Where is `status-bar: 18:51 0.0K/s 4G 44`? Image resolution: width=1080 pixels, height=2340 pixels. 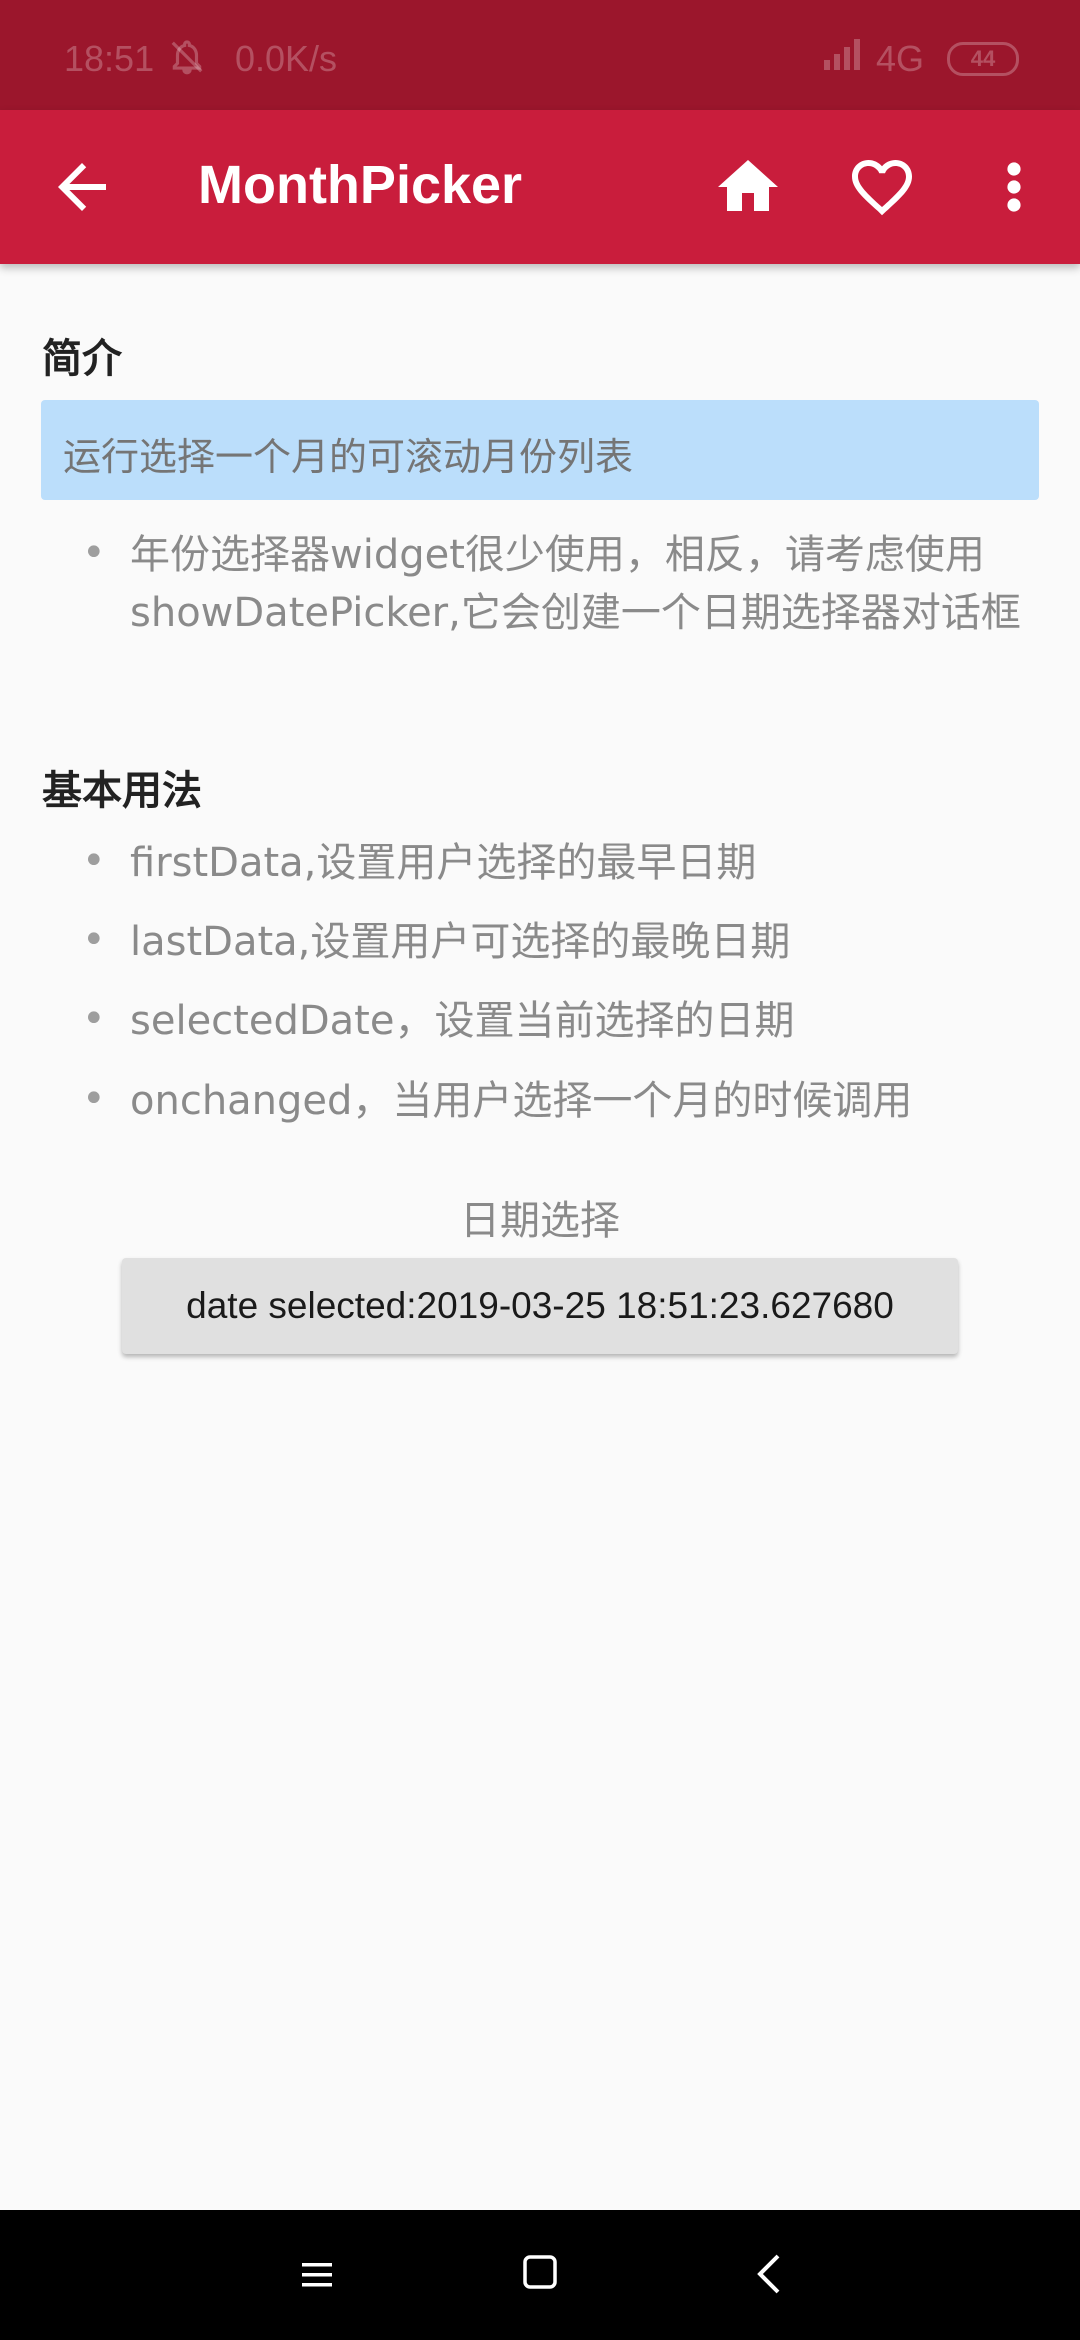 status-bar: 18:51 0.0K/s 4G 44 is located at coordinates (540, 55).